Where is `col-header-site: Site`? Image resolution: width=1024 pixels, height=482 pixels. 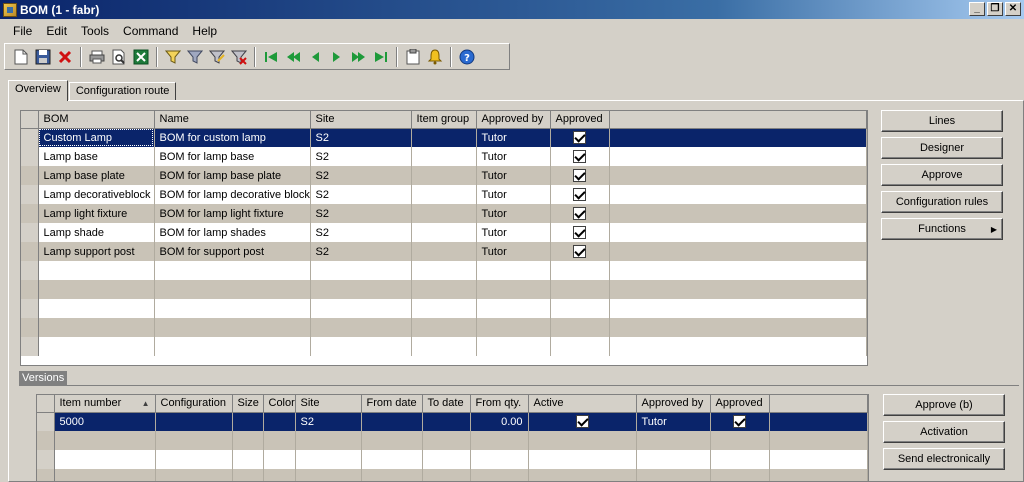 col-header-site: Site is located at coordinates (361, 120).